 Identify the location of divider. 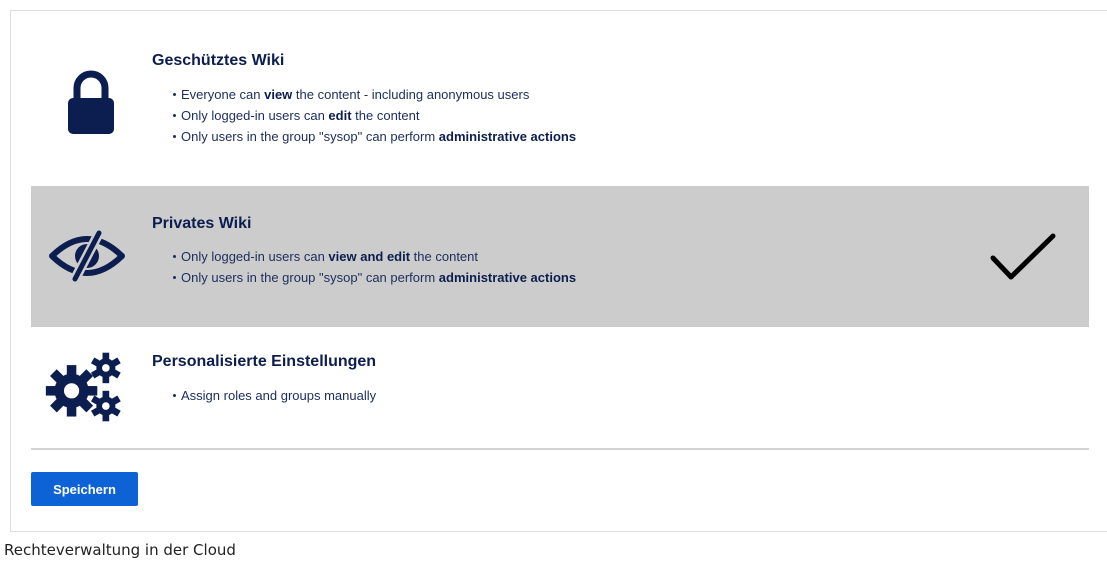
(560, 449).